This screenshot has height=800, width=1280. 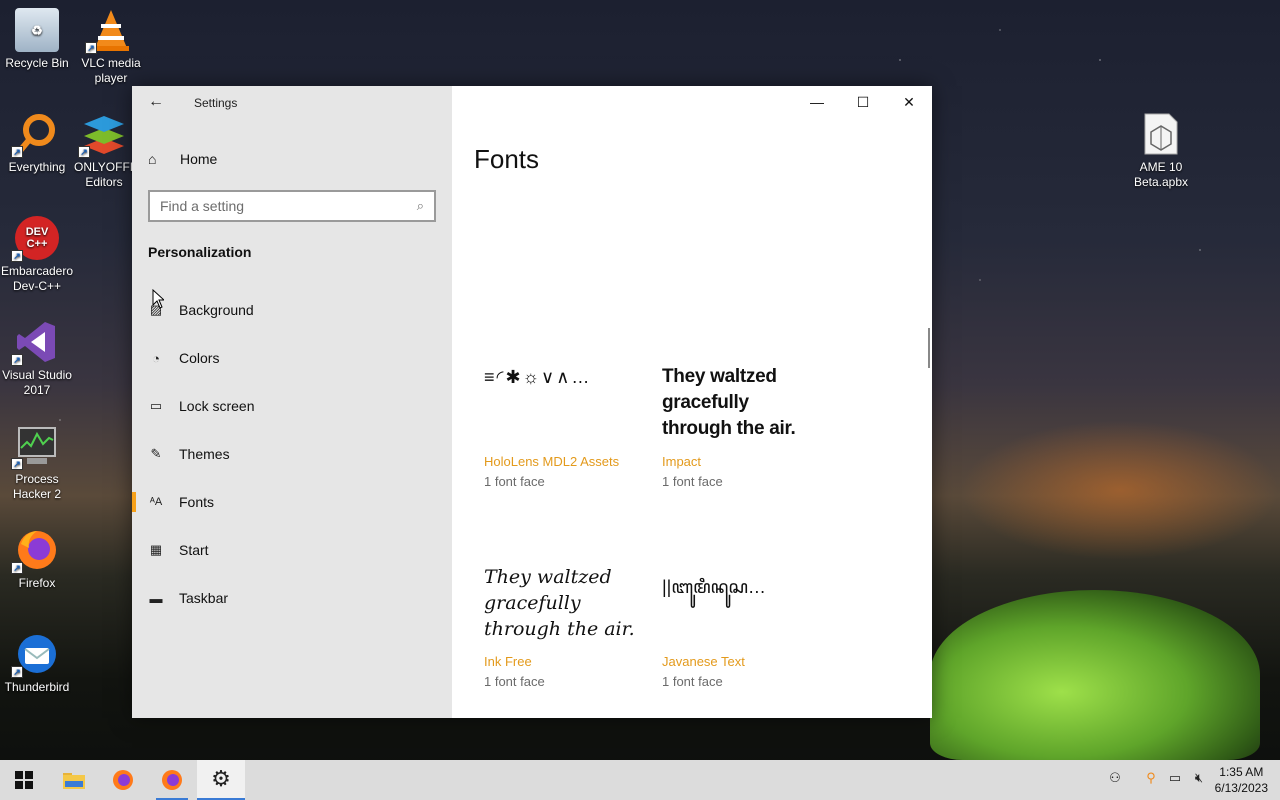 I want to click on desktop-icon-label: Process Hacker 2, so click(x=37, y=486).